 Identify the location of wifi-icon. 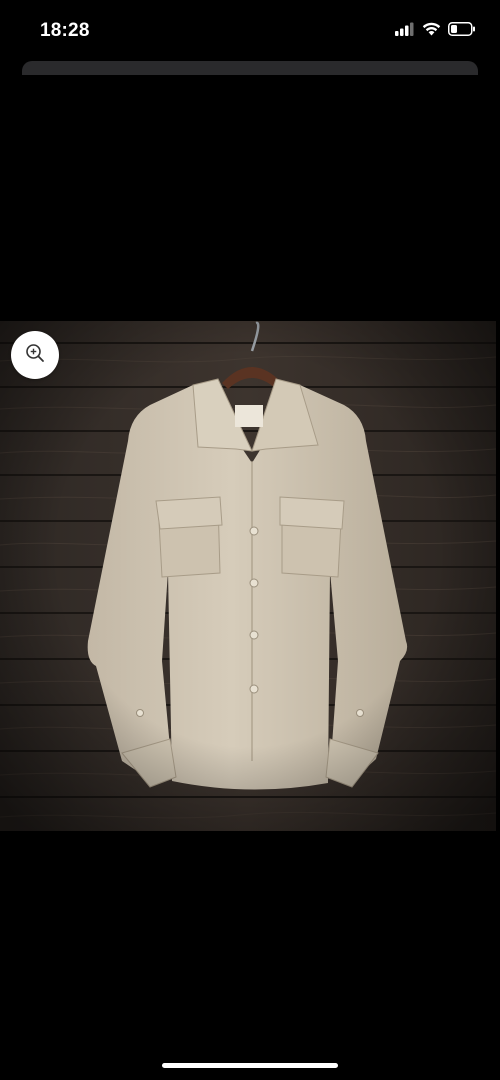
(431, 31).